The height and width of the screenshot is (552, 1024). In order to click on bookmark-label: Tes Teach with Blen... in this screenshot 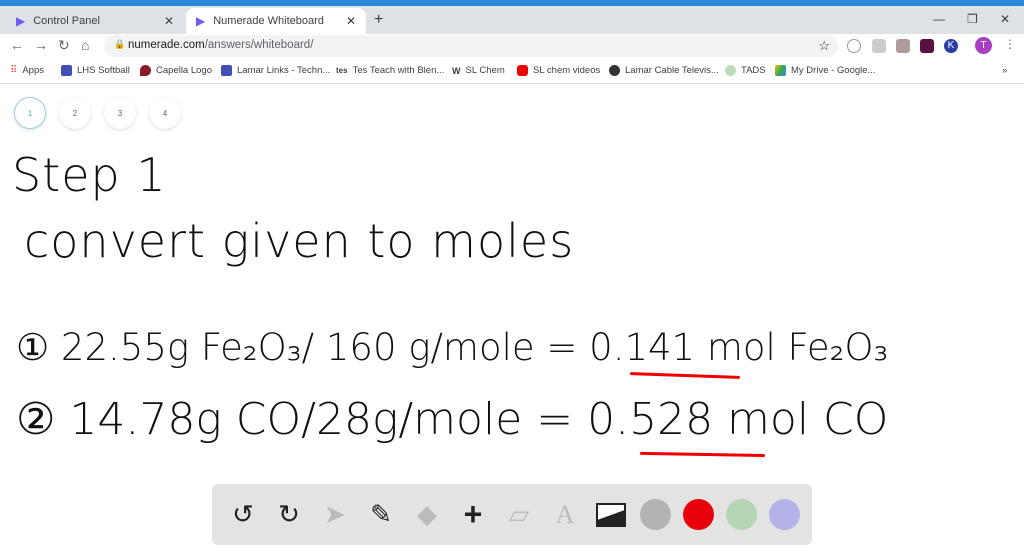, I will do `click(398, 70)`.